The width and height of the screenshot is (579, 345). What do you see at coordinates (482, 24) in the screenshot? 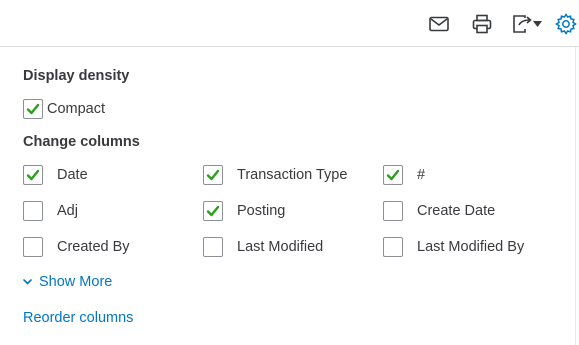
I see `print-icon` at bounding box center [482, 24].